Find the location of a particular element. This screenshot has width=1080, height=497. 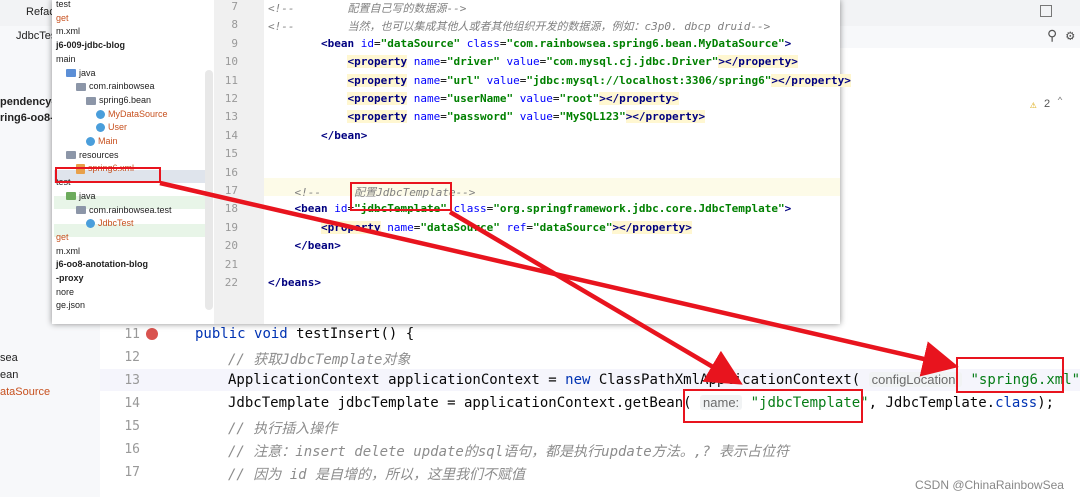

watermark: CSDN @ChinaRainbowSea is located at coordinates (989, 485).